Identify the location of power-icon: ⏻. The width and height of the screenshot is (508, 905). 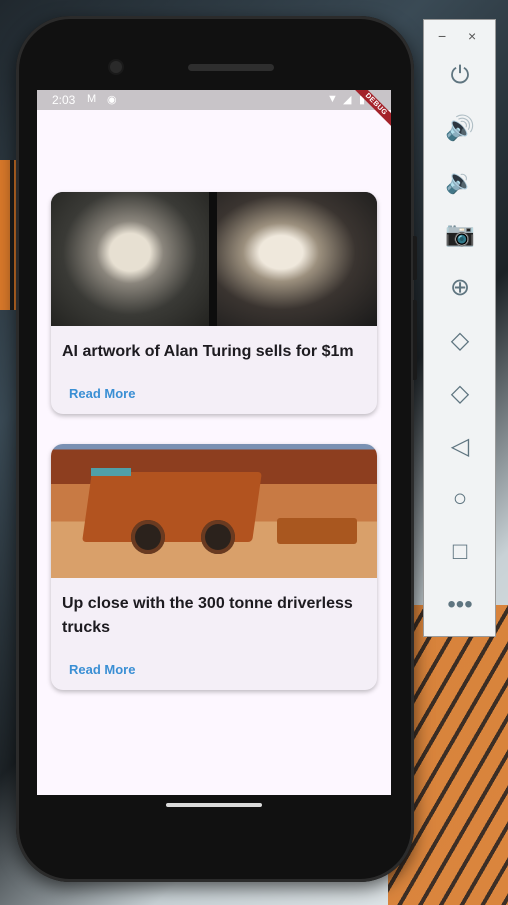
(460, 76).